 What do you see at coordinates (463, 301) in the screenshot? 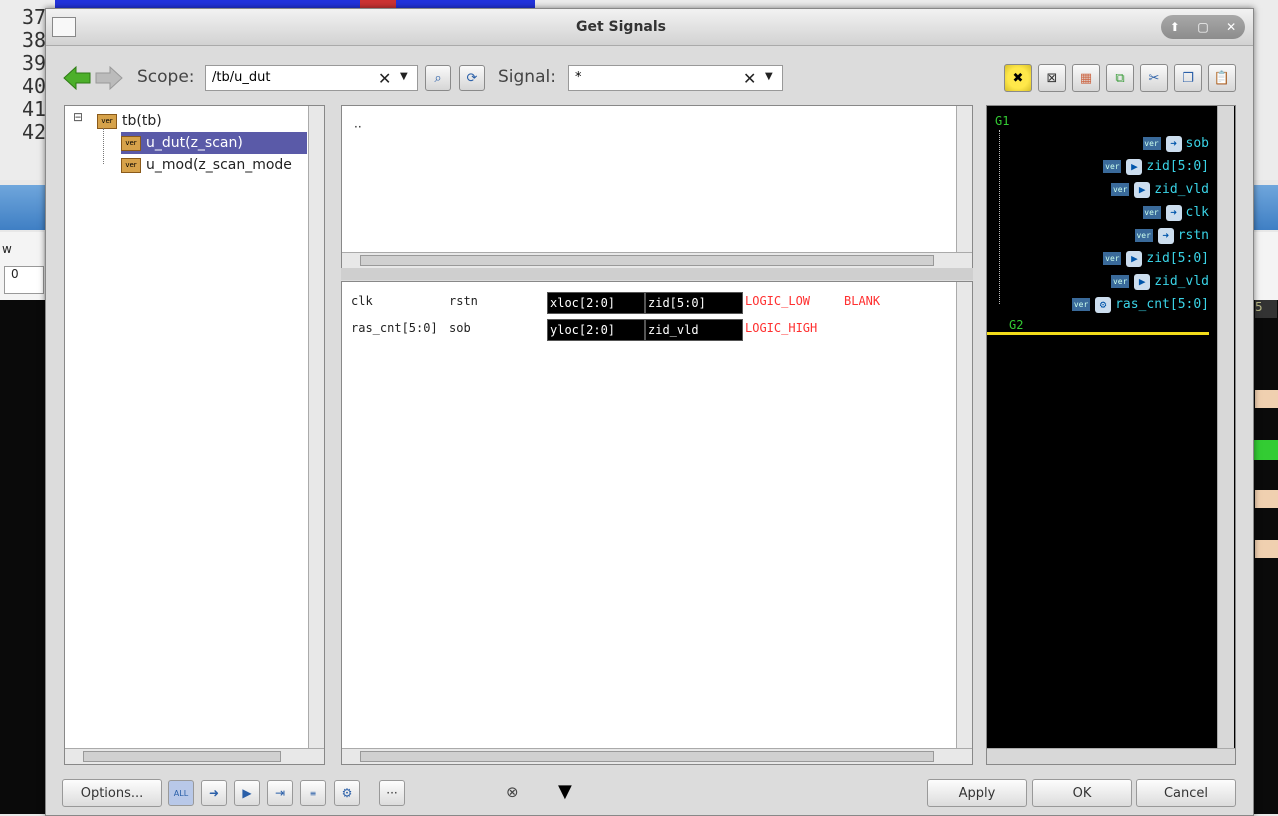
I see `signal-item: rstn` at bounding box center [463, 301].